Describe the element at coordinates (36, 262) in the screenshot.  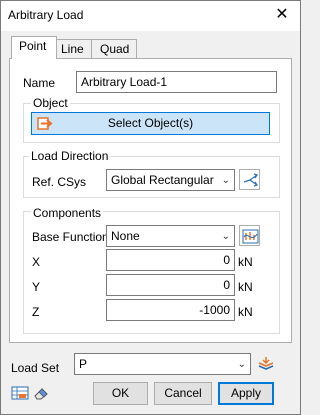
I see `x-label: X` at that location.